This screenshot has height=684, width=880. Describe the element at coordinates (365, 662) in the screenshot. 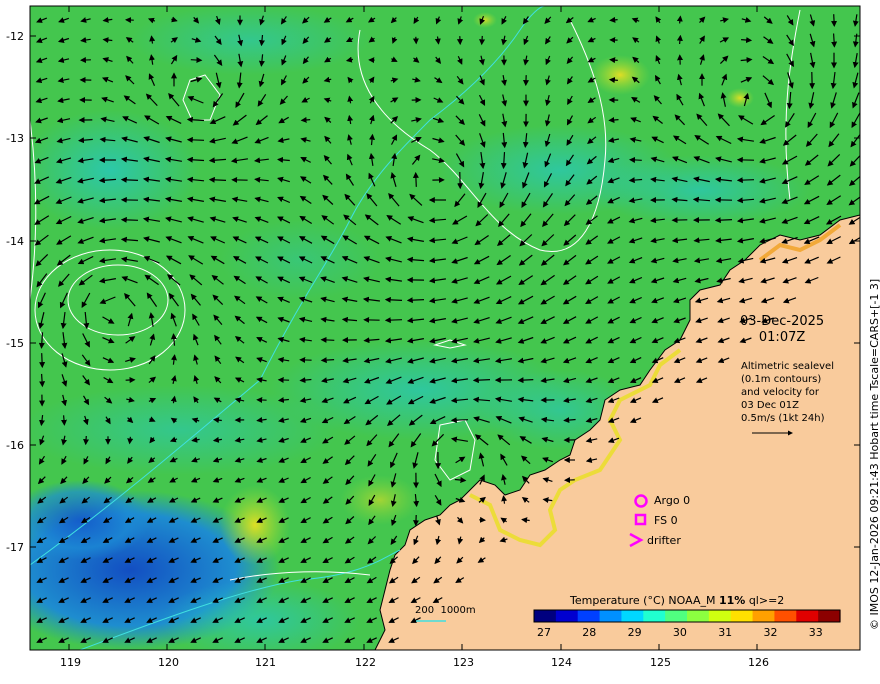

I see `lon-label: 122` at that location.